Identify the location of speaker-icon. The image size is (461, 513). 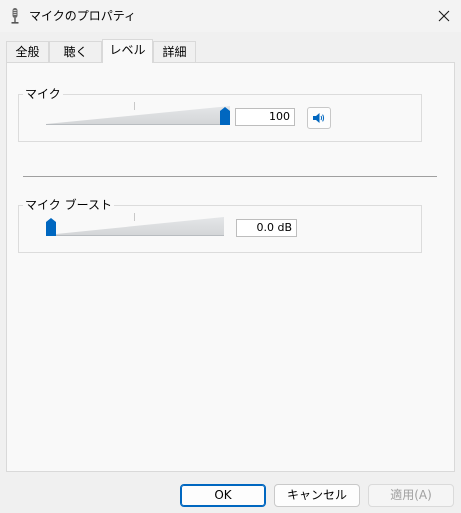
(319, 118).